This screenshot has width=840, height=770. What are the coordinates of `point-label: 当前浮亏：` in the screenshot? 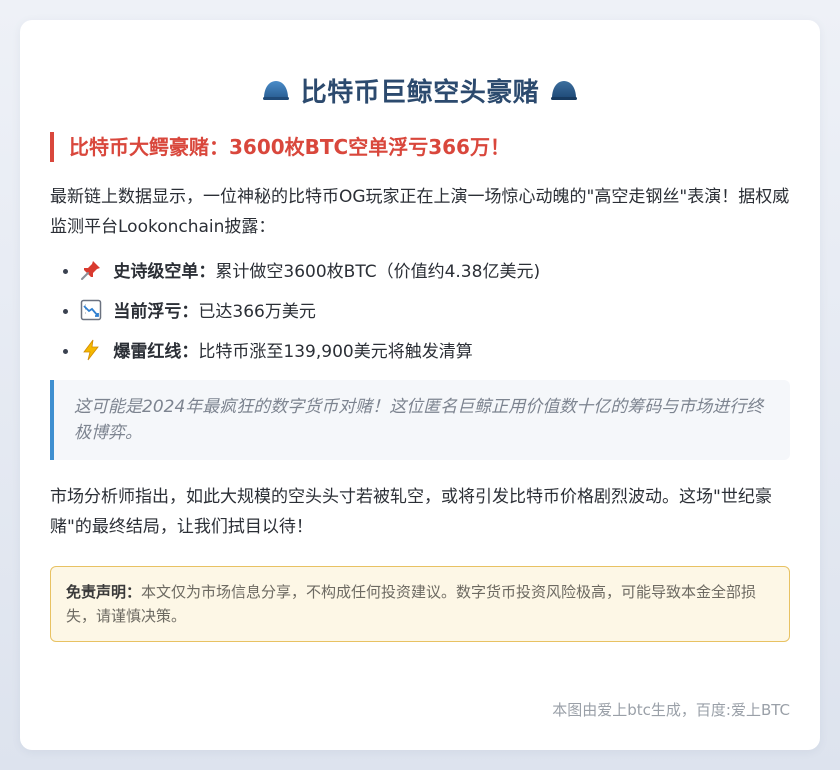 It's located at (156, 312).